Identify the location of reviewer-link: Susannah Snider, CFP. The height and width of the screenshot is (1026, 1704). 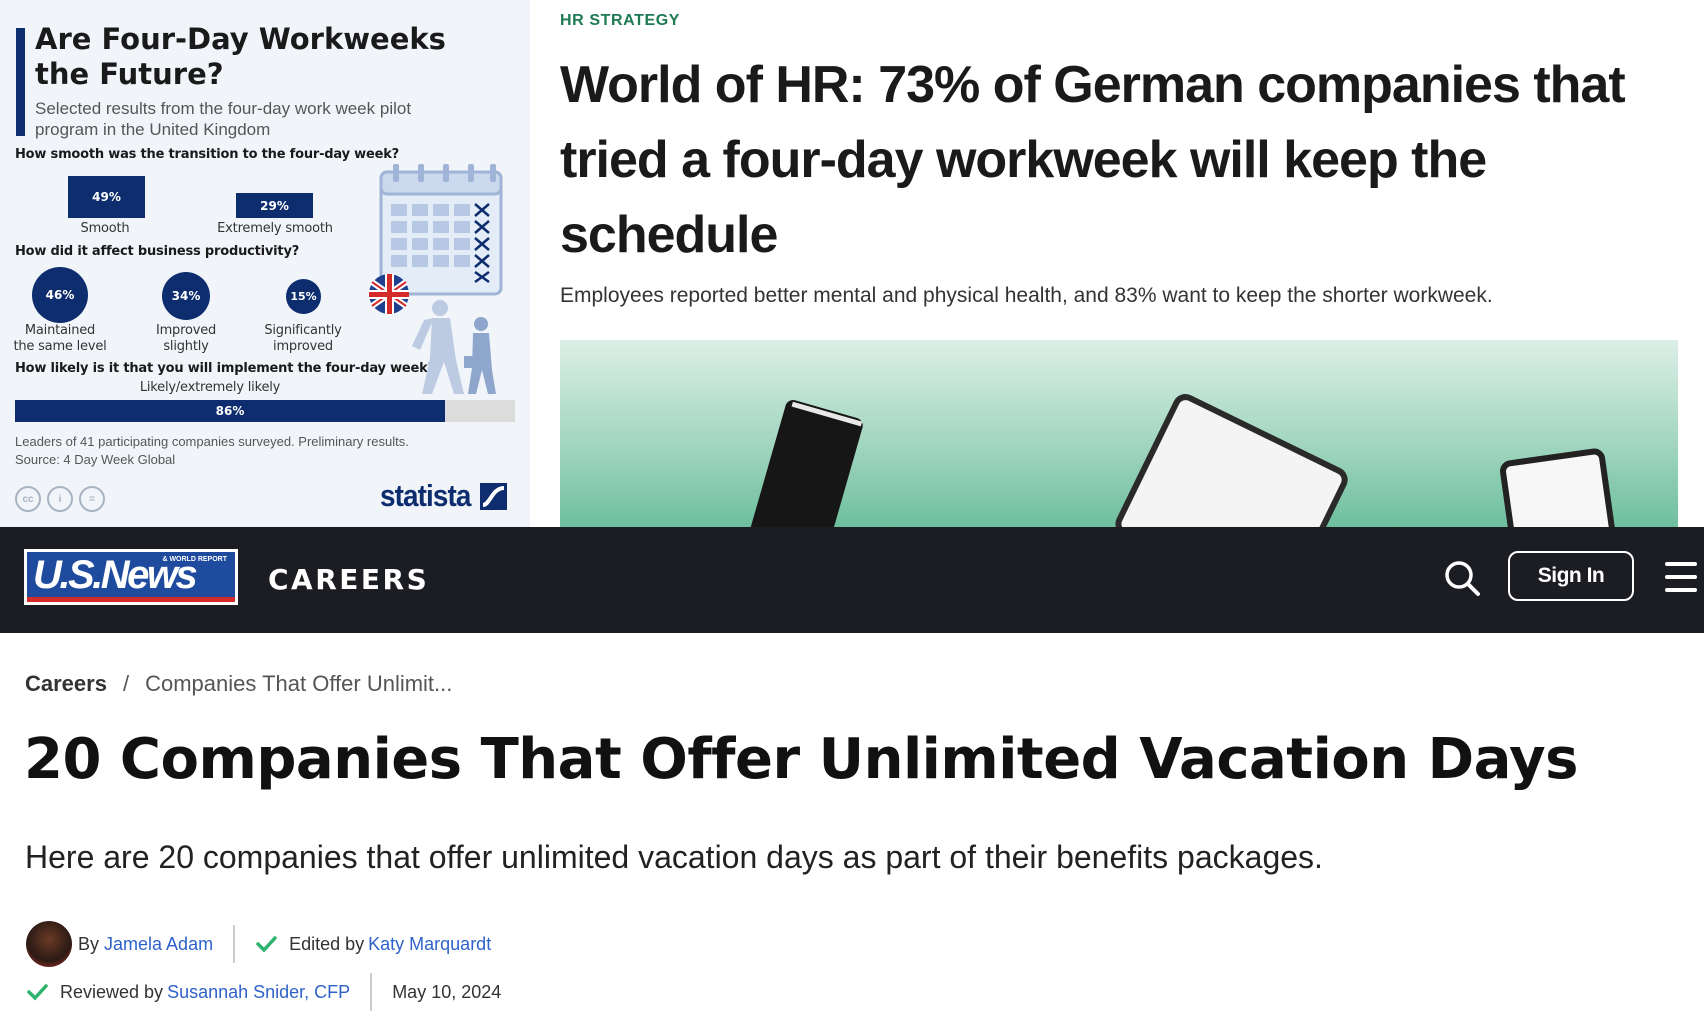
(258, 992).